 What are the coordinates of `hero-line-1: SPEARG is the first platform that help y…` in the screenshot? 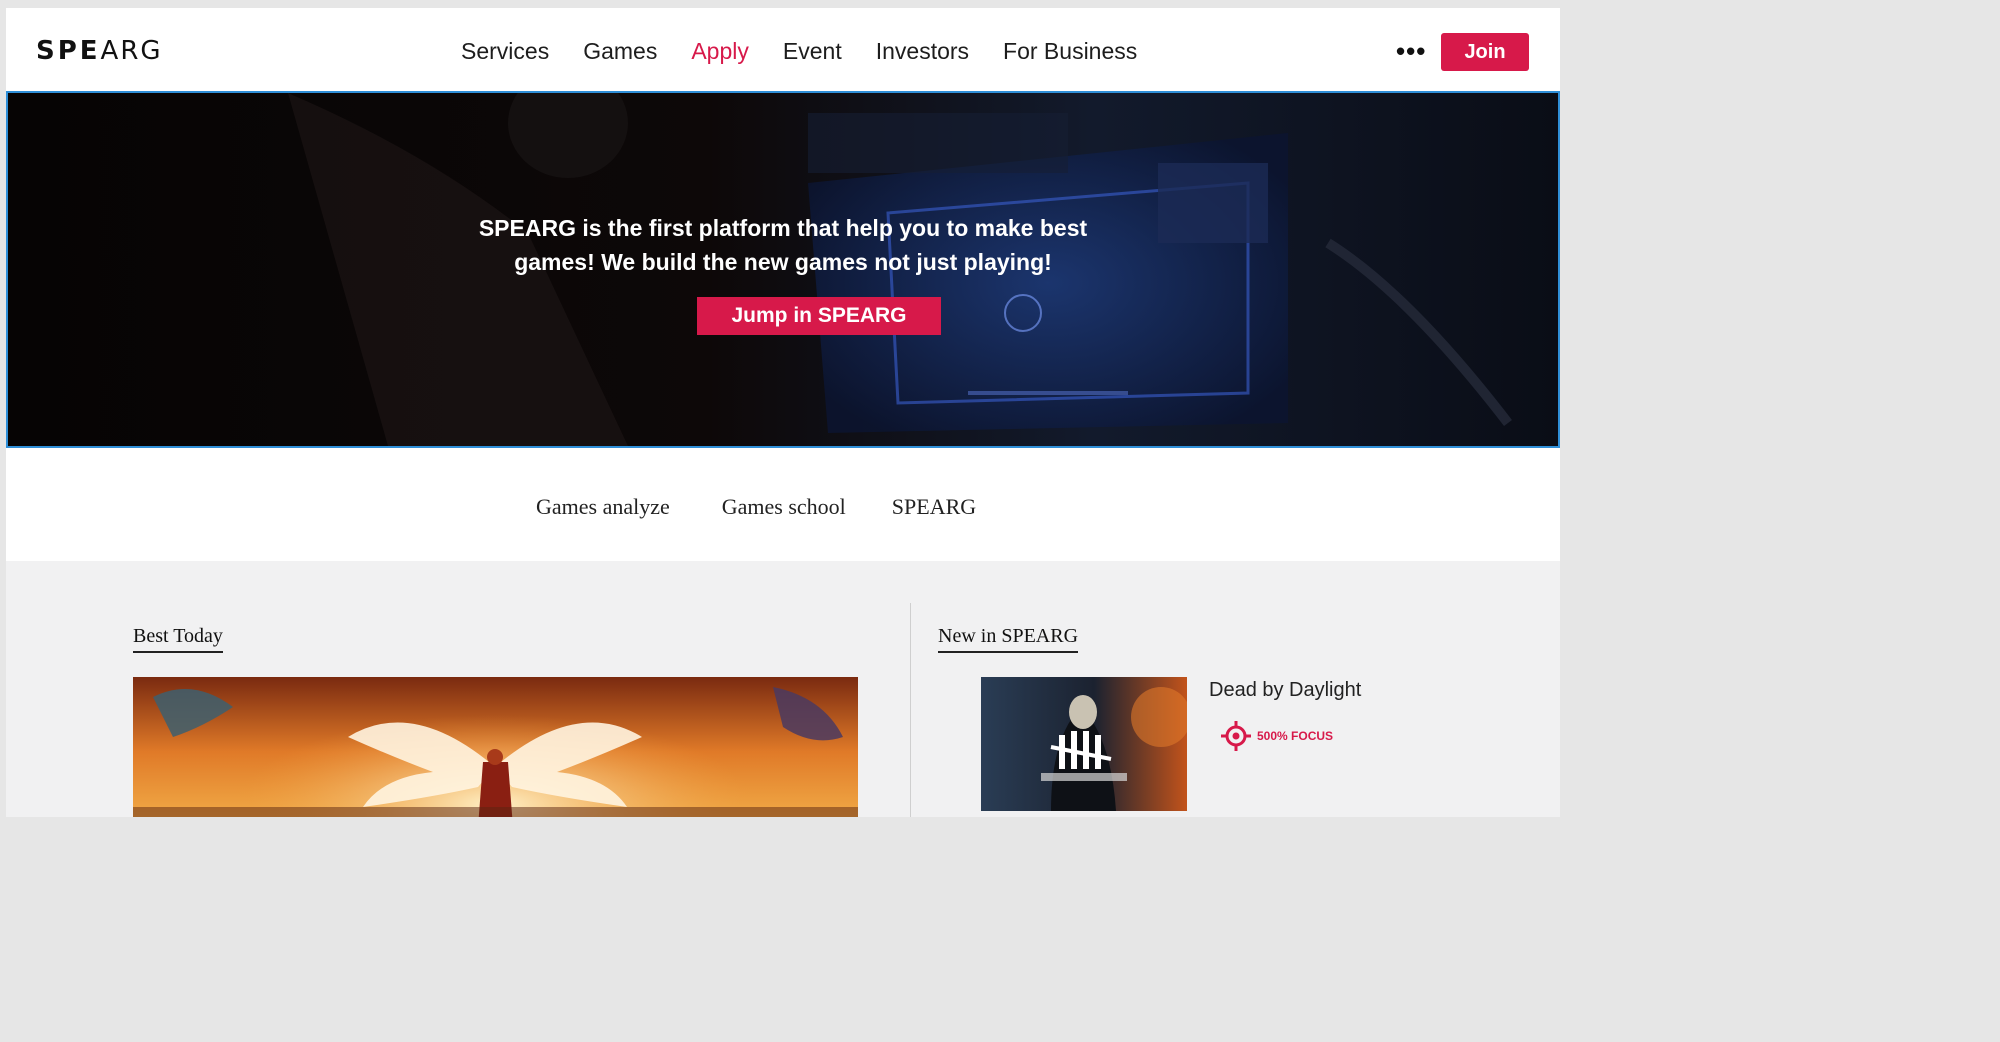 It's located at (783, 228).